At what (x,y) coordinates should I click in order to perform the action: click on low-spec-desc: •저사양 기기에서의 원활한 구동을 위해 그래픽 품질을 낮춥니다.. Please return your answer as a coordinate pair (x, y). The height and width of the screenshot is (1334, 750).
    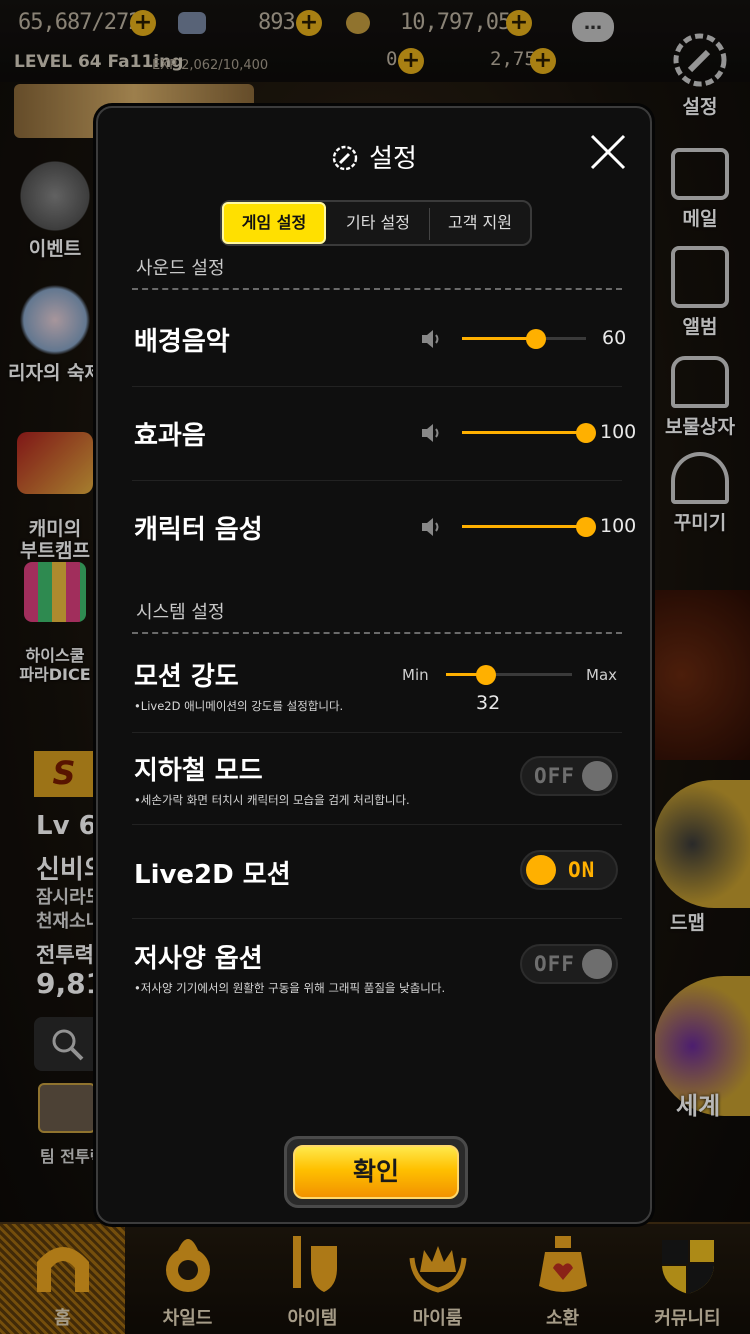
    Looking at the image, I should click on (290, 988).